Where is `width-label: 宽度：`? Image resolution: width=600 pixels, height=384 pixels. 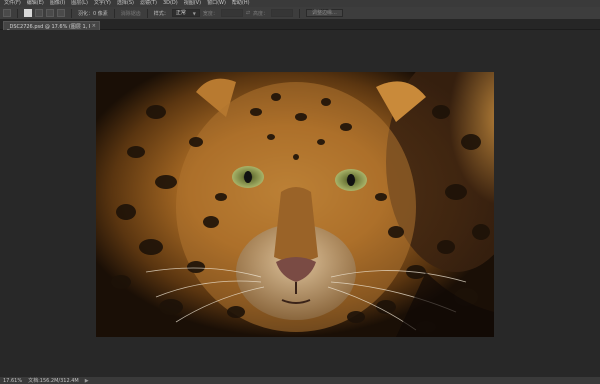 width-label: 宽度： is located at coordinates (210, 13).